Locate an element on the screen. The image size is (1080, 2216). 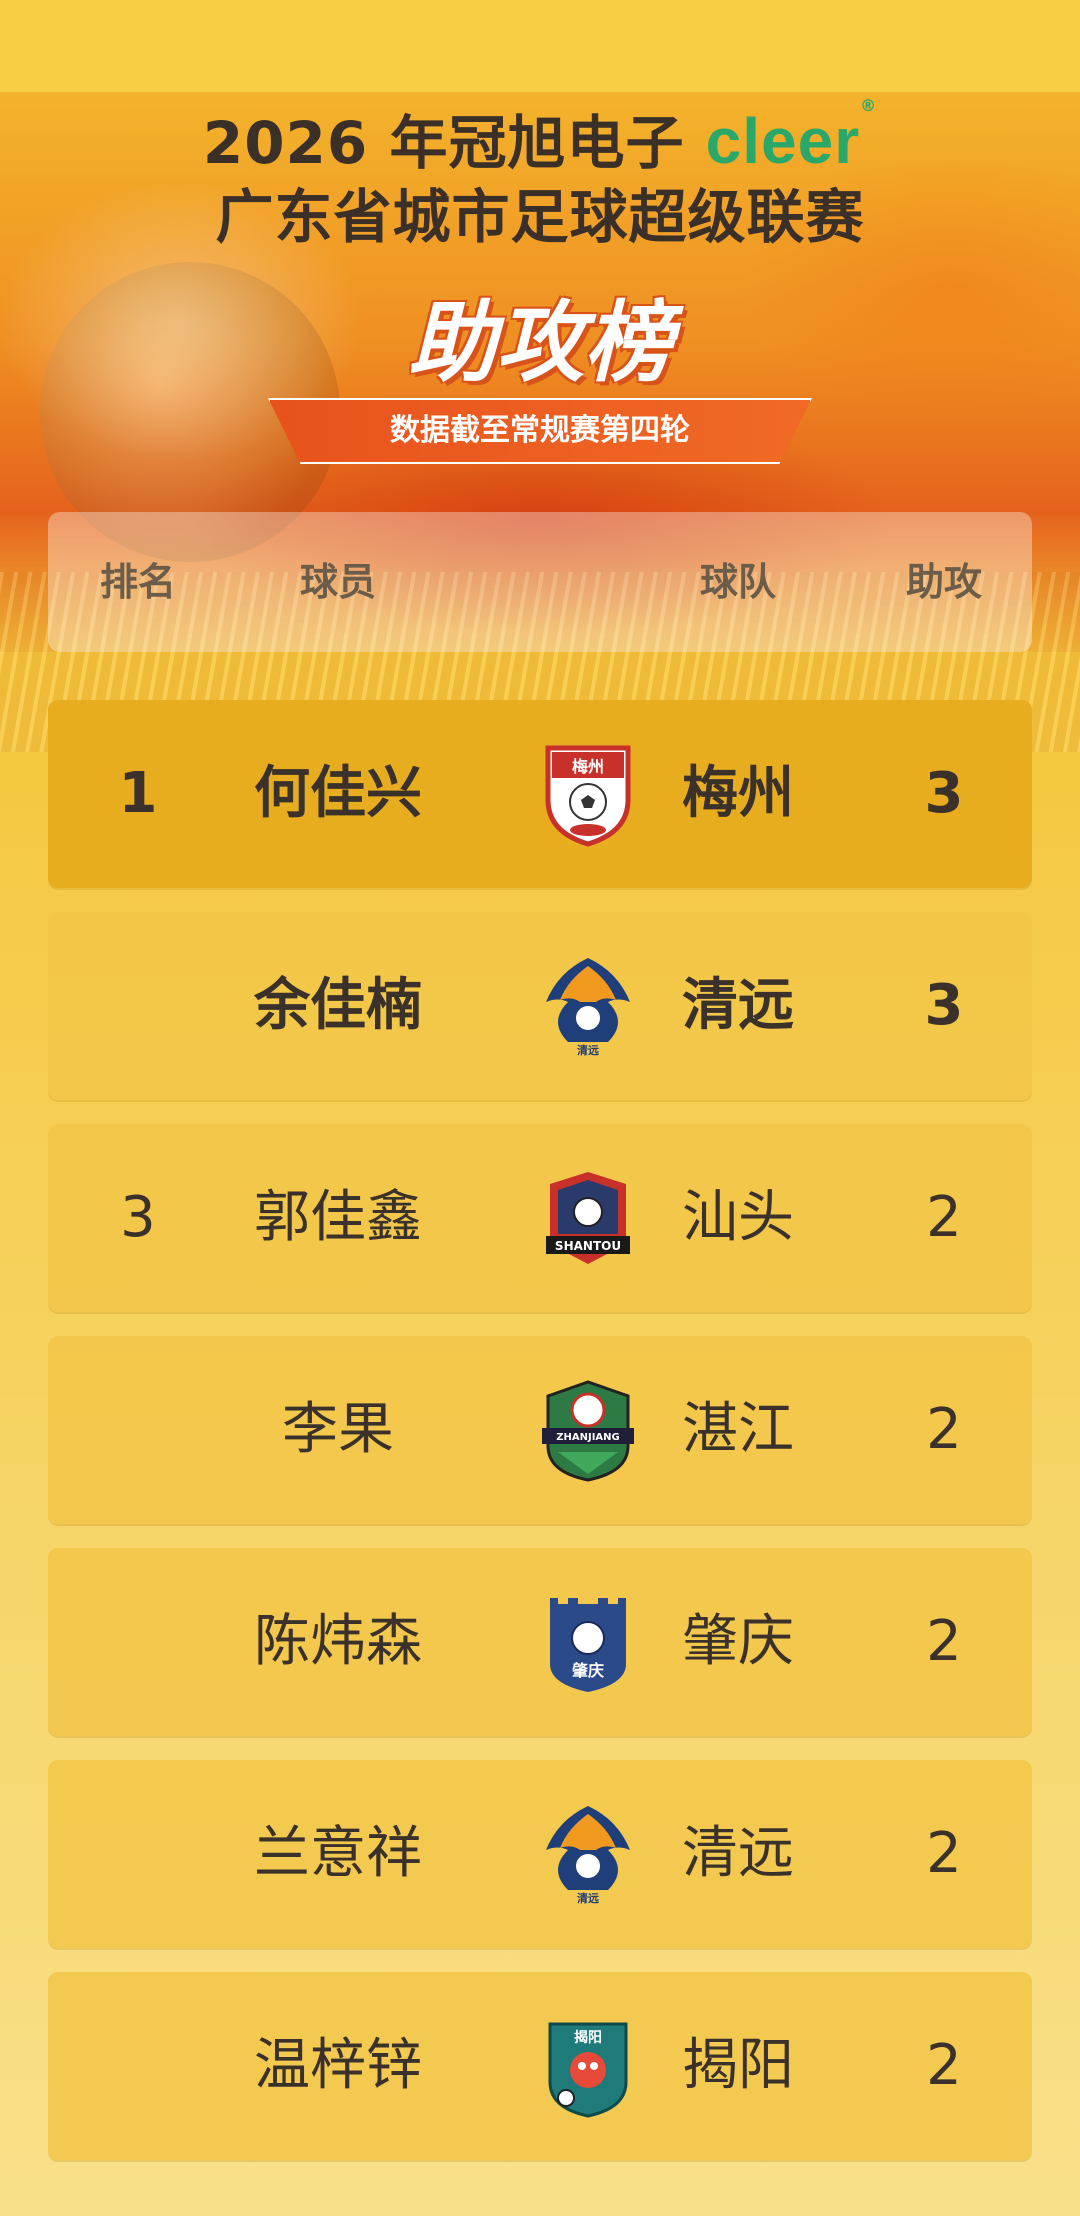
zhanjiang-logo-text: ZHANJIANG is located at coordinates (588, 1437).